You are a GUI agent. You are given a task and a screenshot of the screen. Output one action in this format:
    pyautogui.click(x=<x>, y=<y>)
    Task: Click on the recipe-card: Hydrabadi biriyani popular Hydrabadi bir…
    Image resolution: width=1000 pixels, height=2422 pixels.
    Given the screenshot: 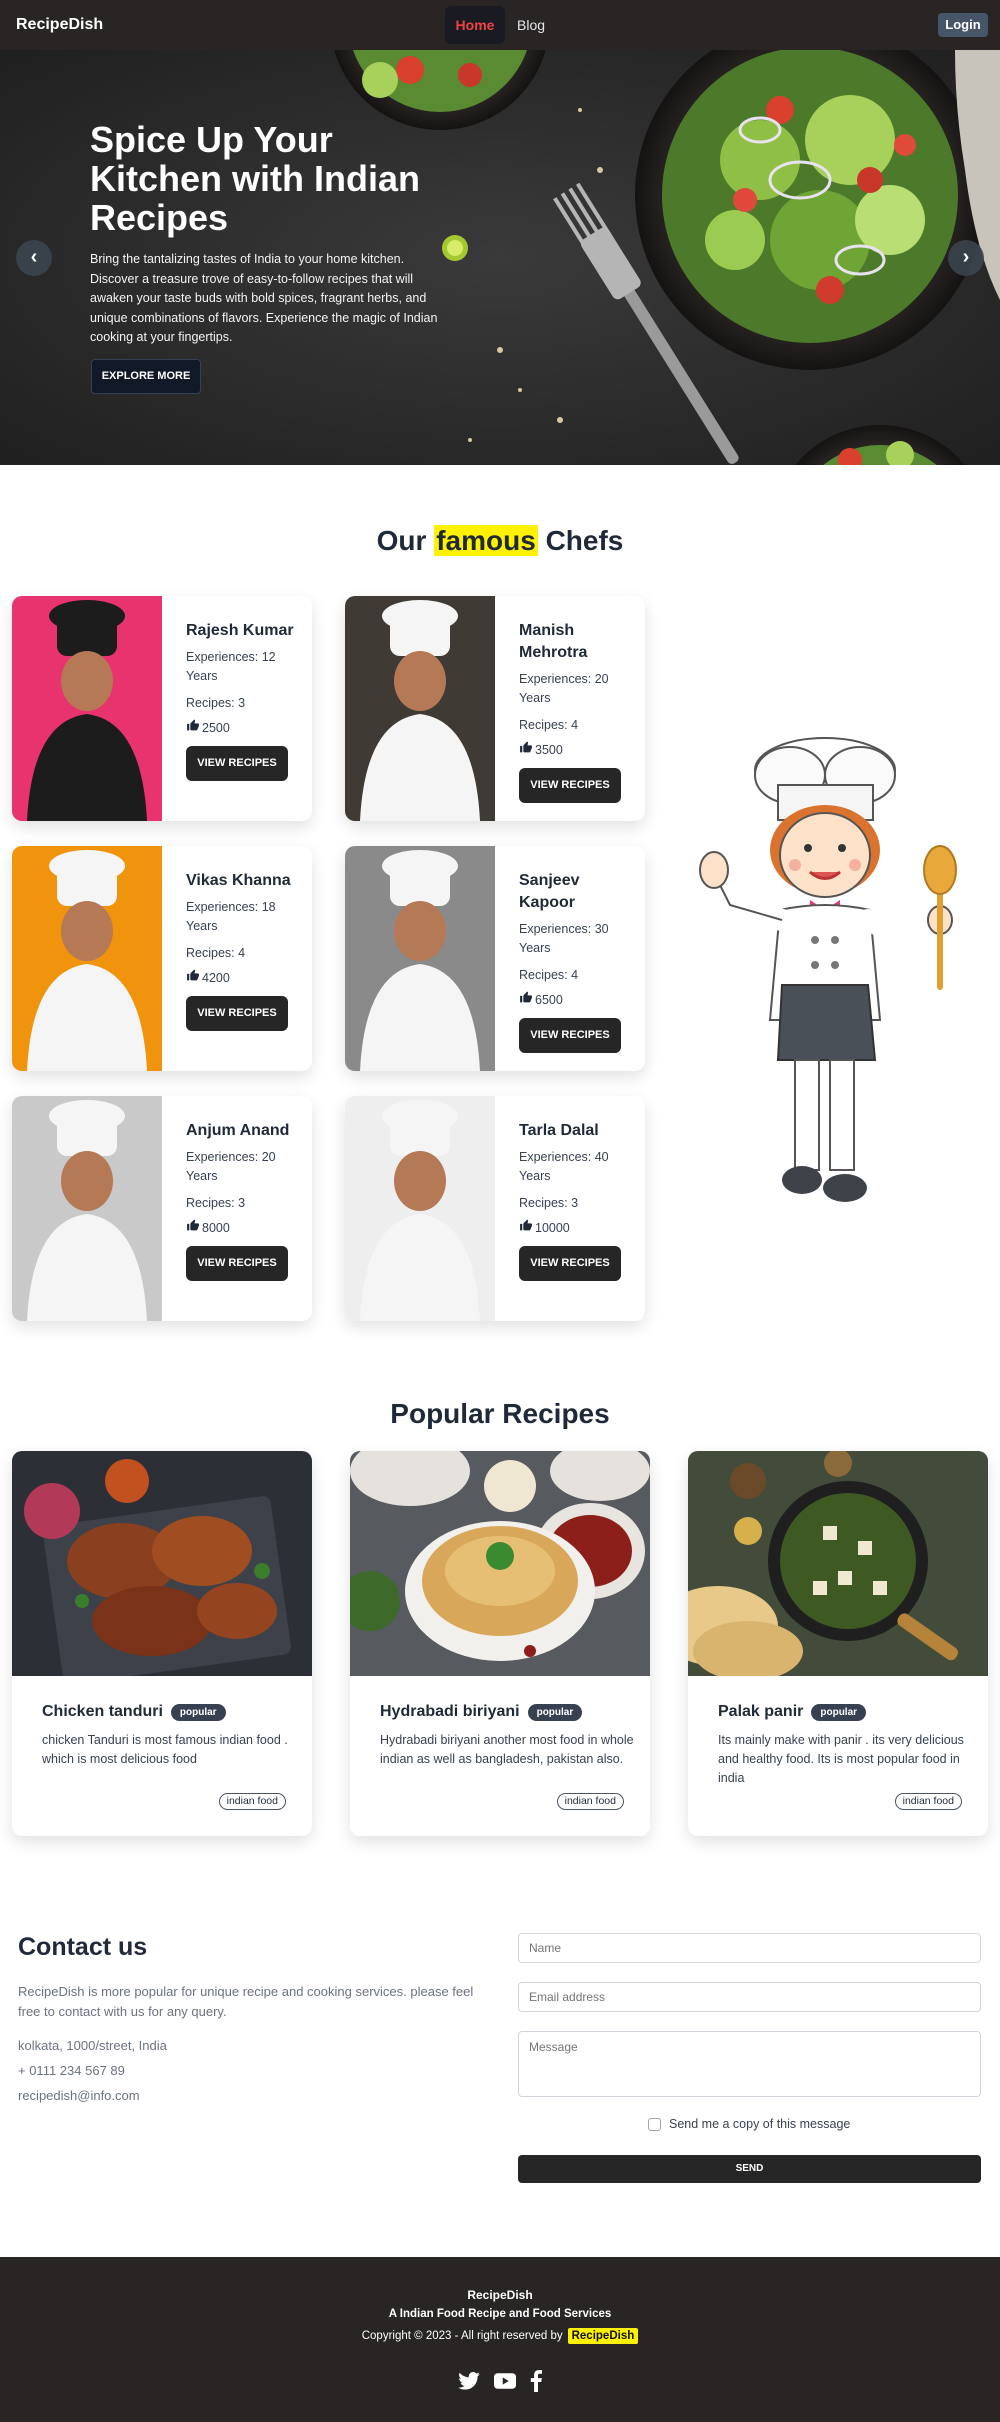 What is the action you would take?
    pyautogui.click(x=500, y=1643)
    